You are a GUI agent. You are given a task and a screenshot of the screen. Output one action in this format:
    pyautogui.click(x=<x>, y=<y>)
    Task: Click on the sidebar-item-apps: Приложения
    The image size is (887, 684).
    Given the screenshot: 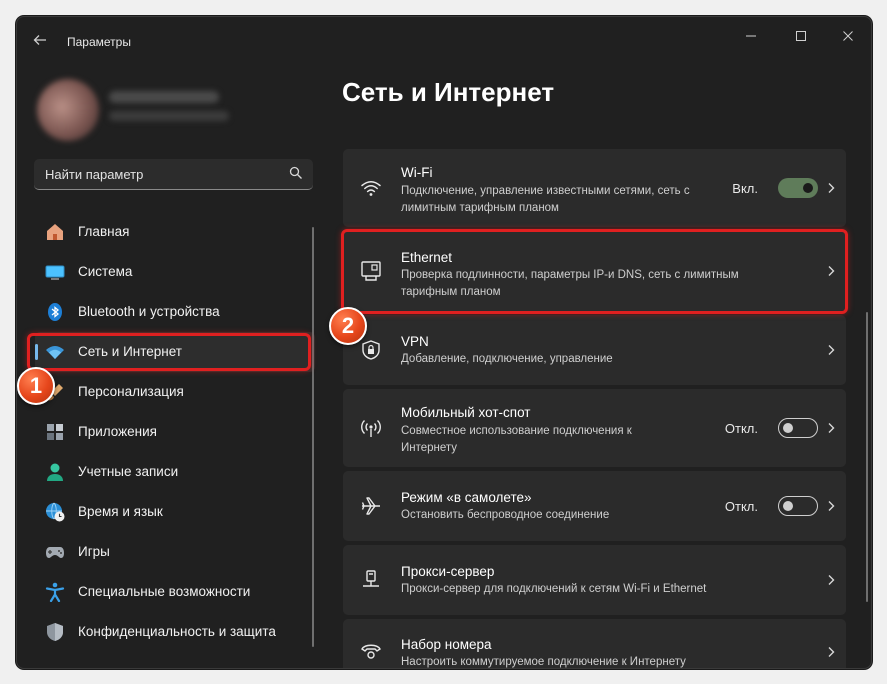 What is the action you would take?
    pyautogui.click(x=175, y=432)
    